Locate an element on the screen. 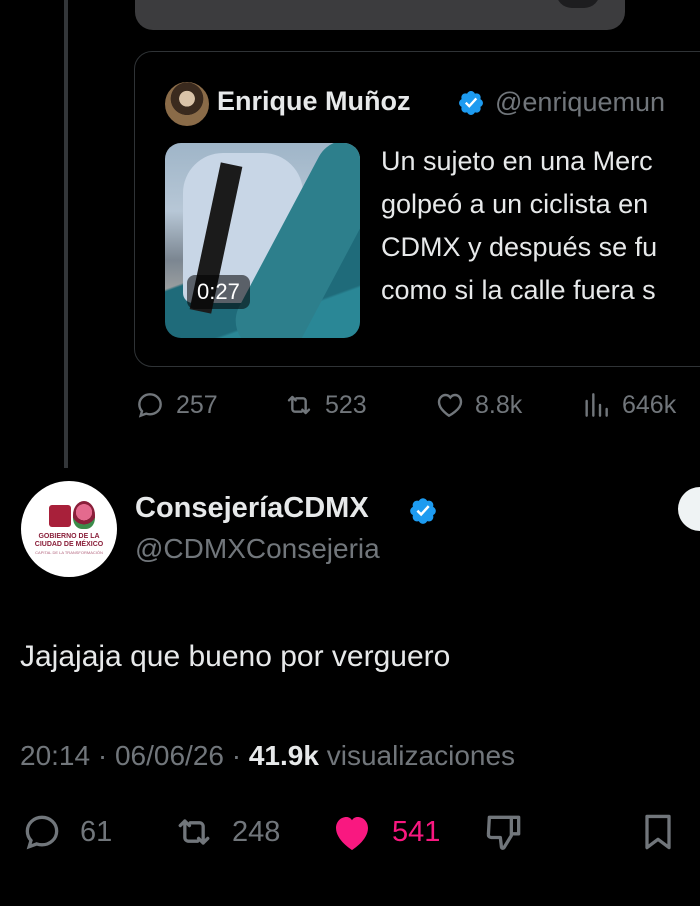  quoted-views-button: 646k is located at coordinates (628, 405).